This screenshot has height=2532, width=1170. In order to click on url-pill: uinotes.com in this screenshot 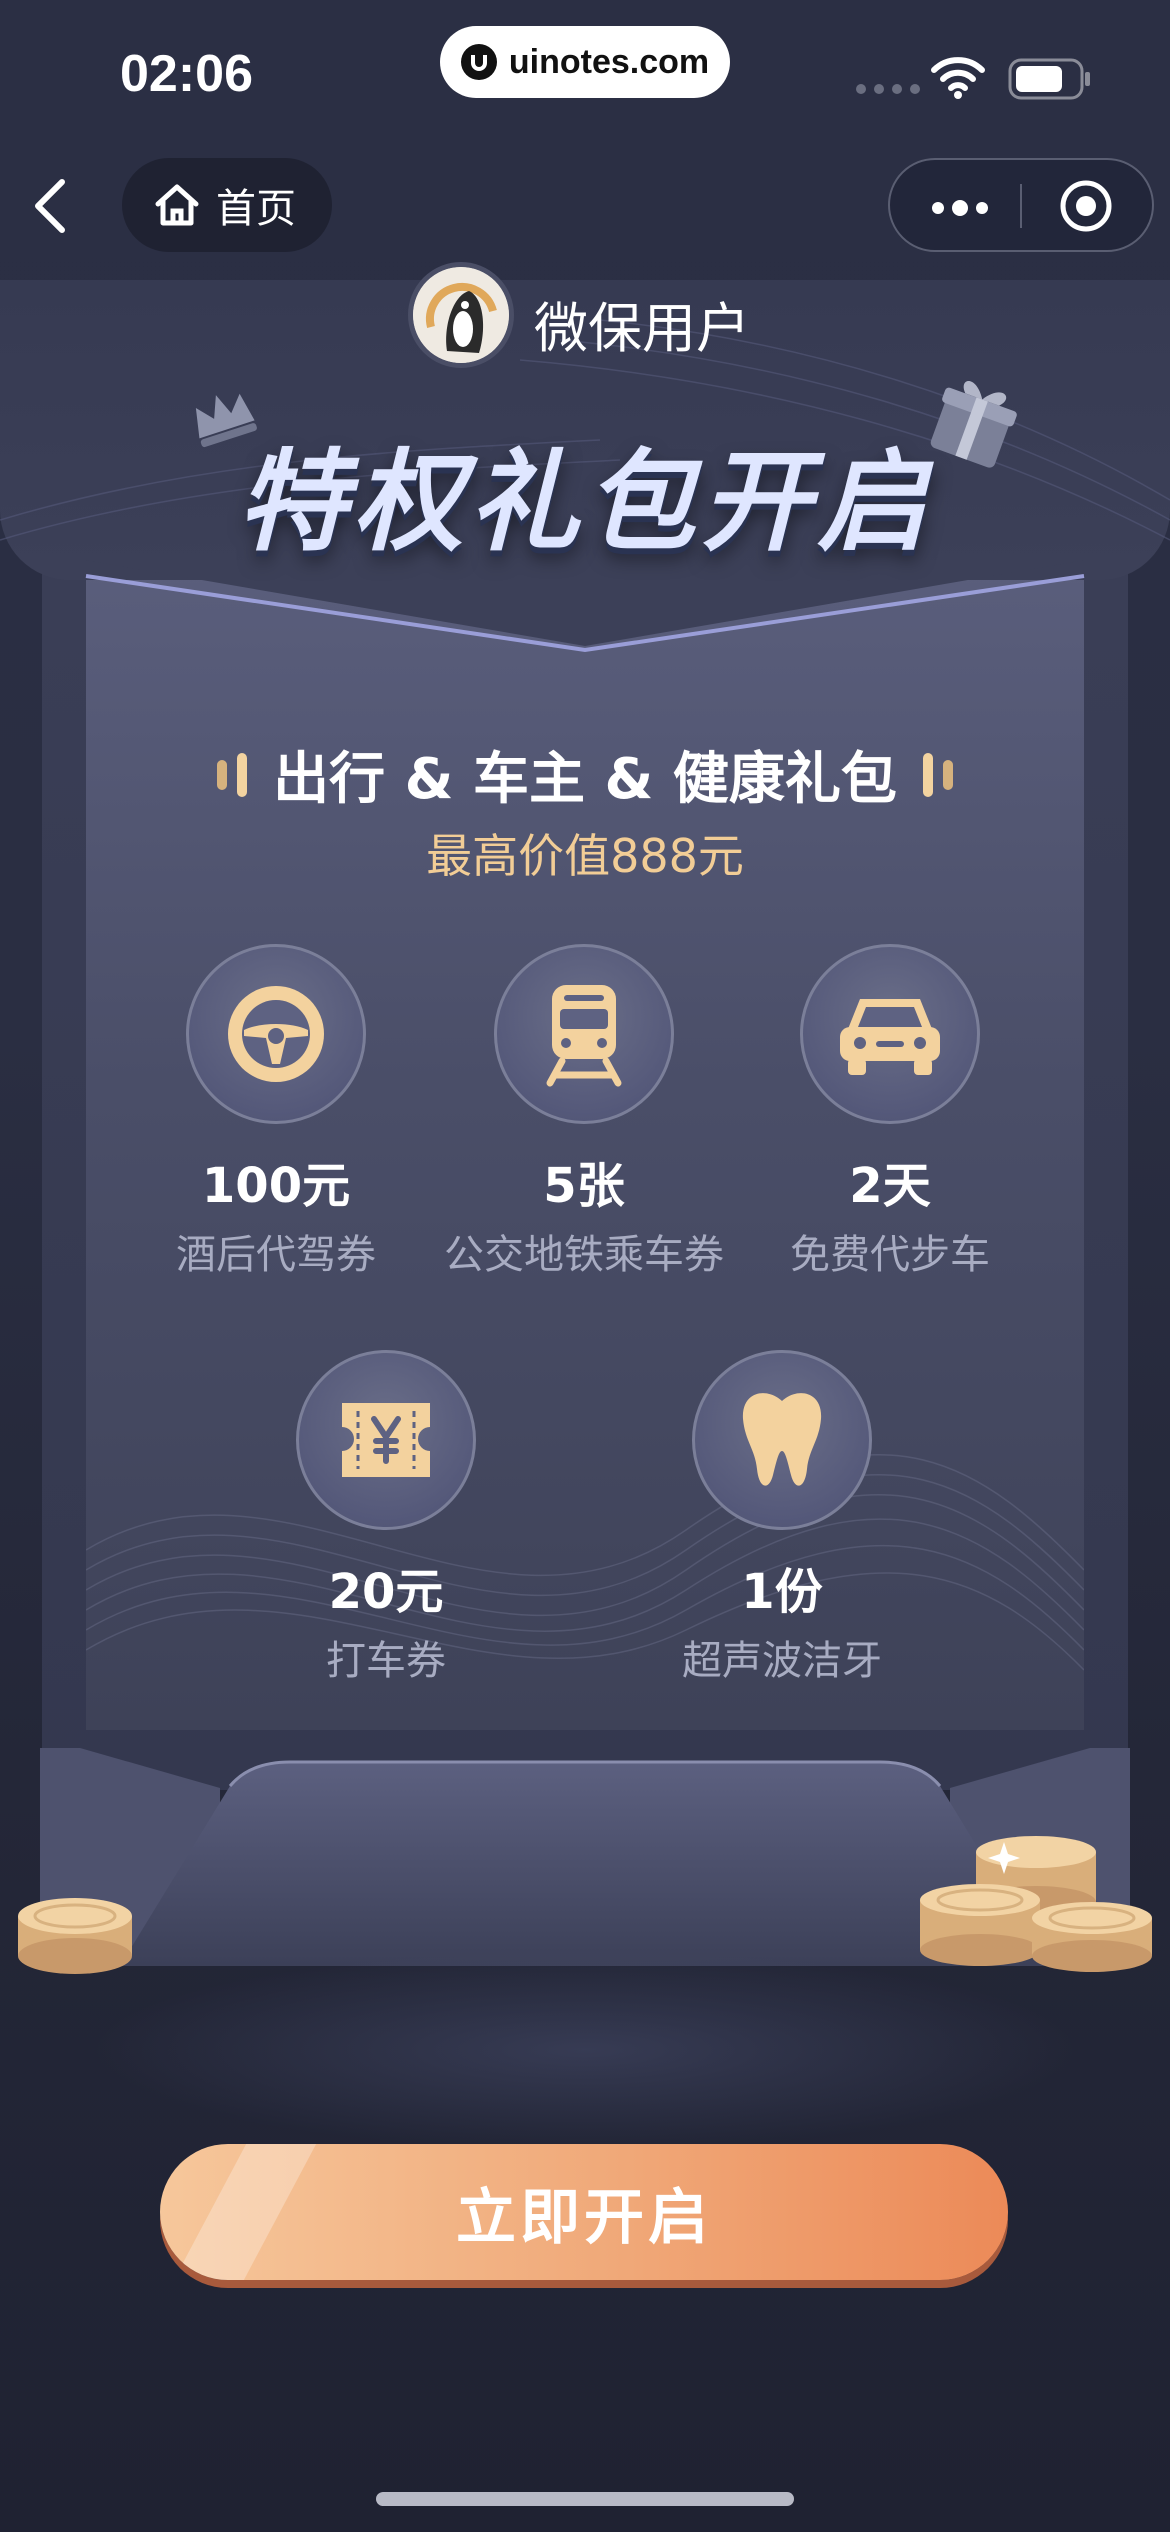, I will do `click(585, 62)`.